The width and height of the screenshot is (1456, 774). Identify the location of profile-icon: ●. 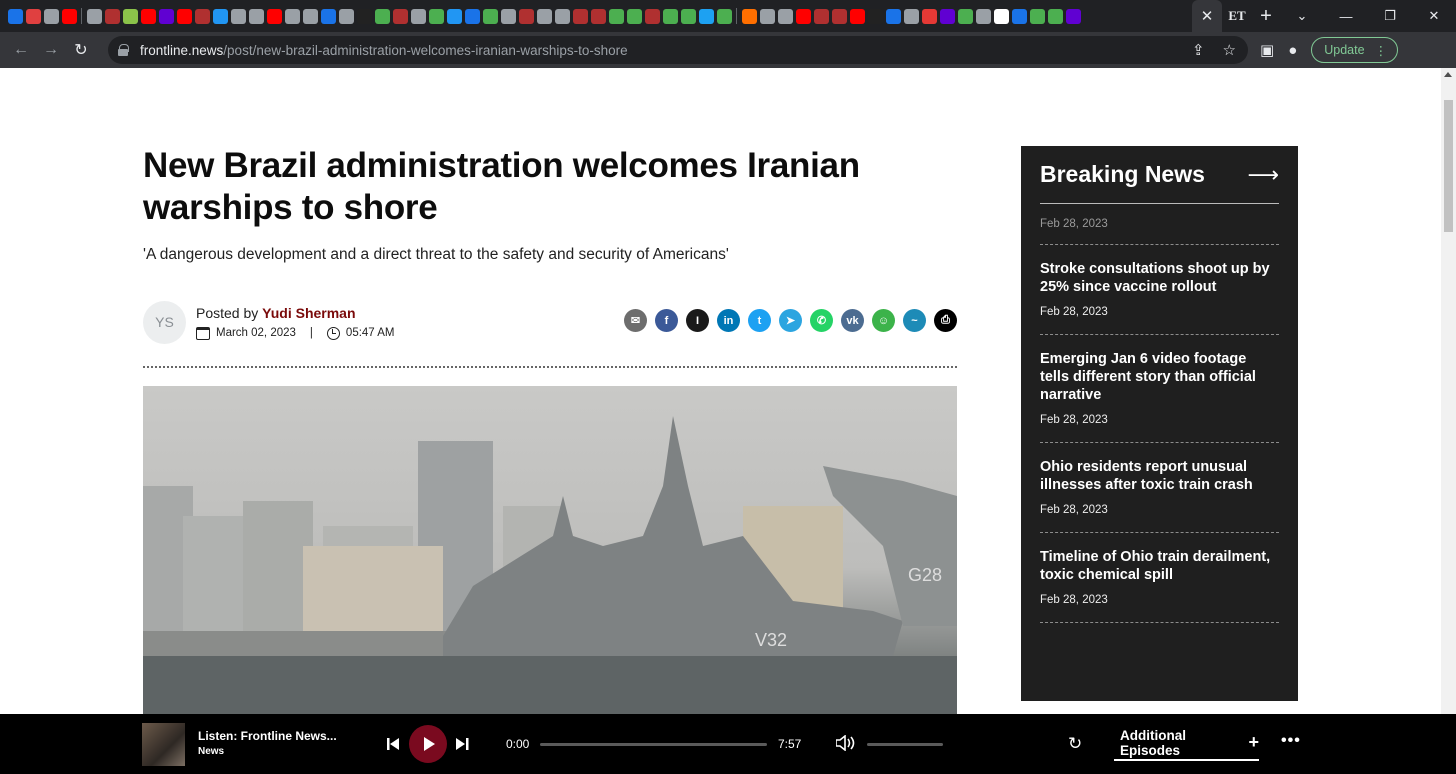
(1292, 50).